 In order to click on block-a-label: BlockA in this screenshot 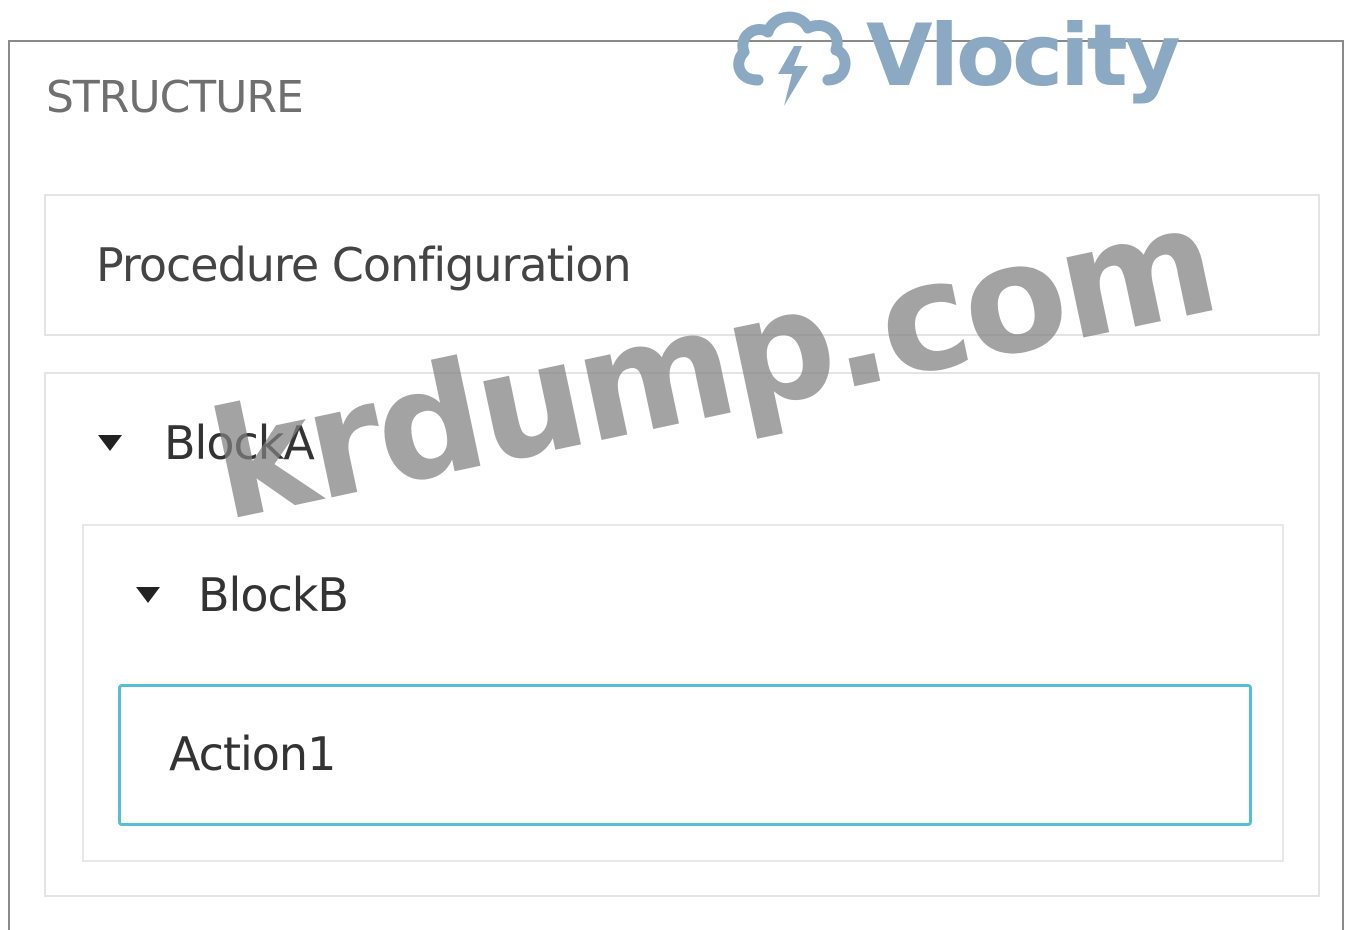, I will do `click(239, 443)`.